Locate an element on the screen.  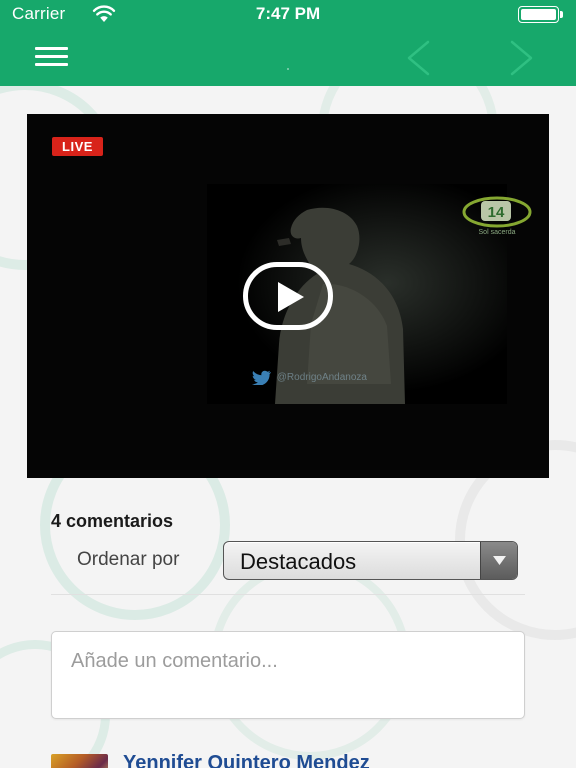
live-badge: LIVE is located at coordinates (77, 146).